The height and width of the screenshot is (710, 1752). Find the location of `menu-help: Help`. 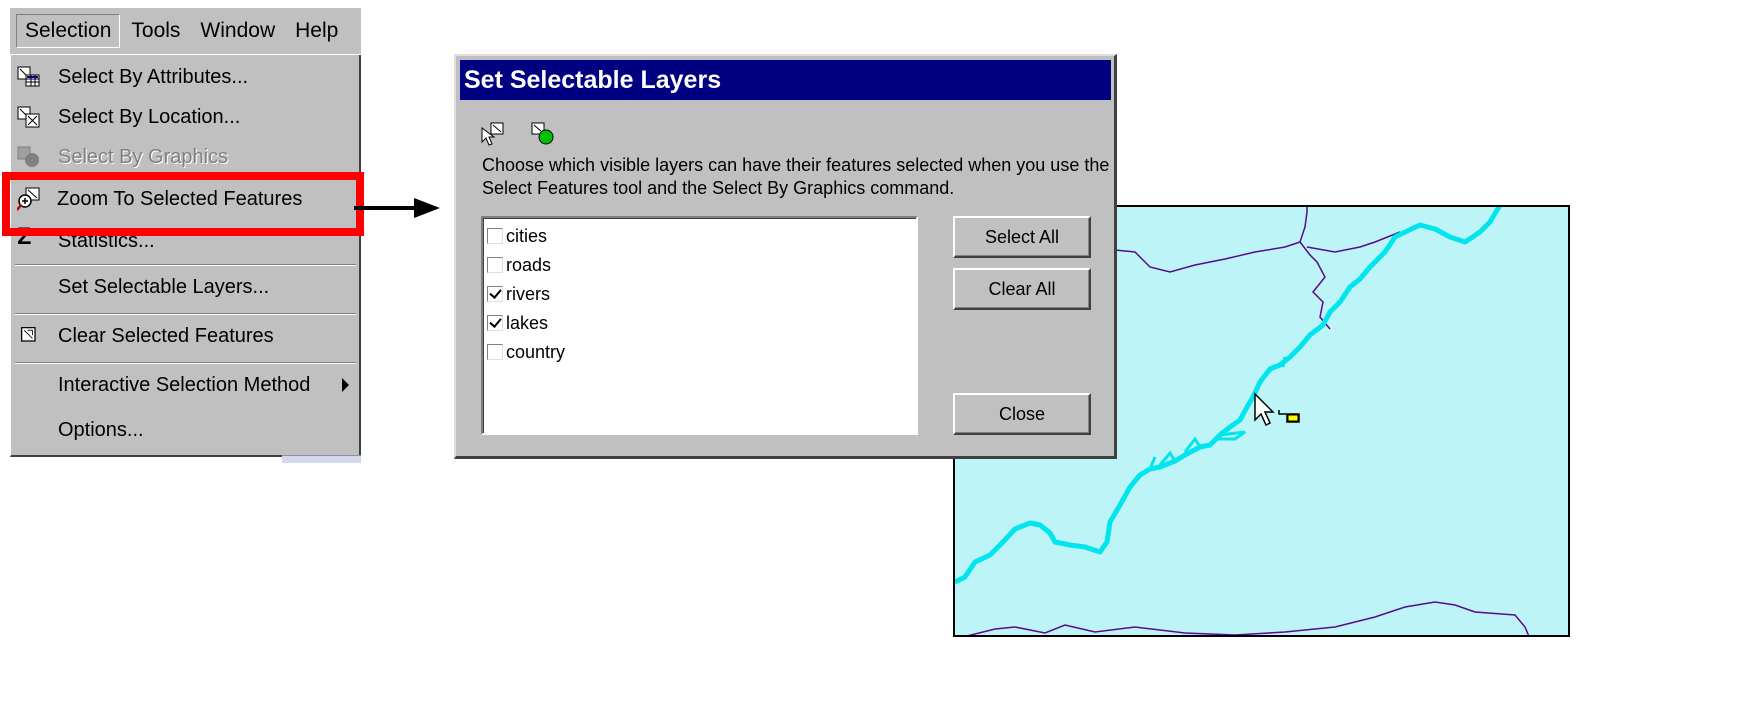

menu-help: Help is located at coordinates (316, 31).